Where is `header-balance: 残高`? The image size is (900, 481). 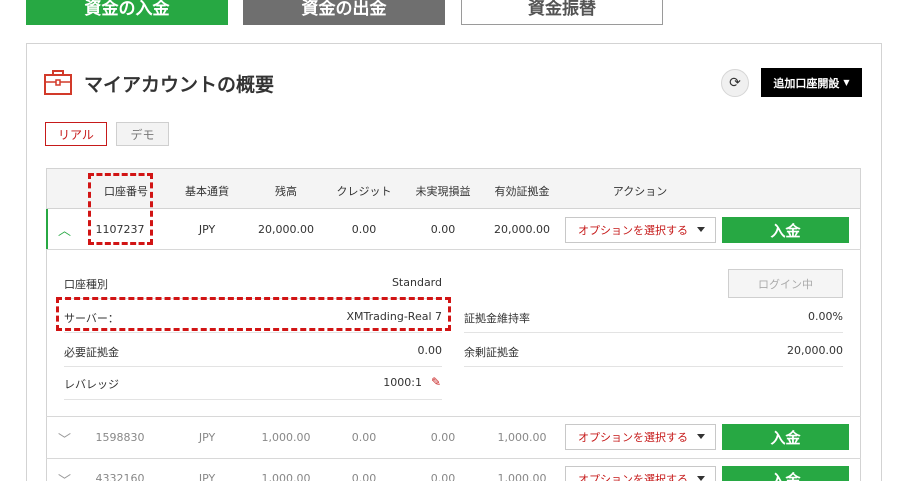 header-balance: 残高 is located at coordinates (286, 191).